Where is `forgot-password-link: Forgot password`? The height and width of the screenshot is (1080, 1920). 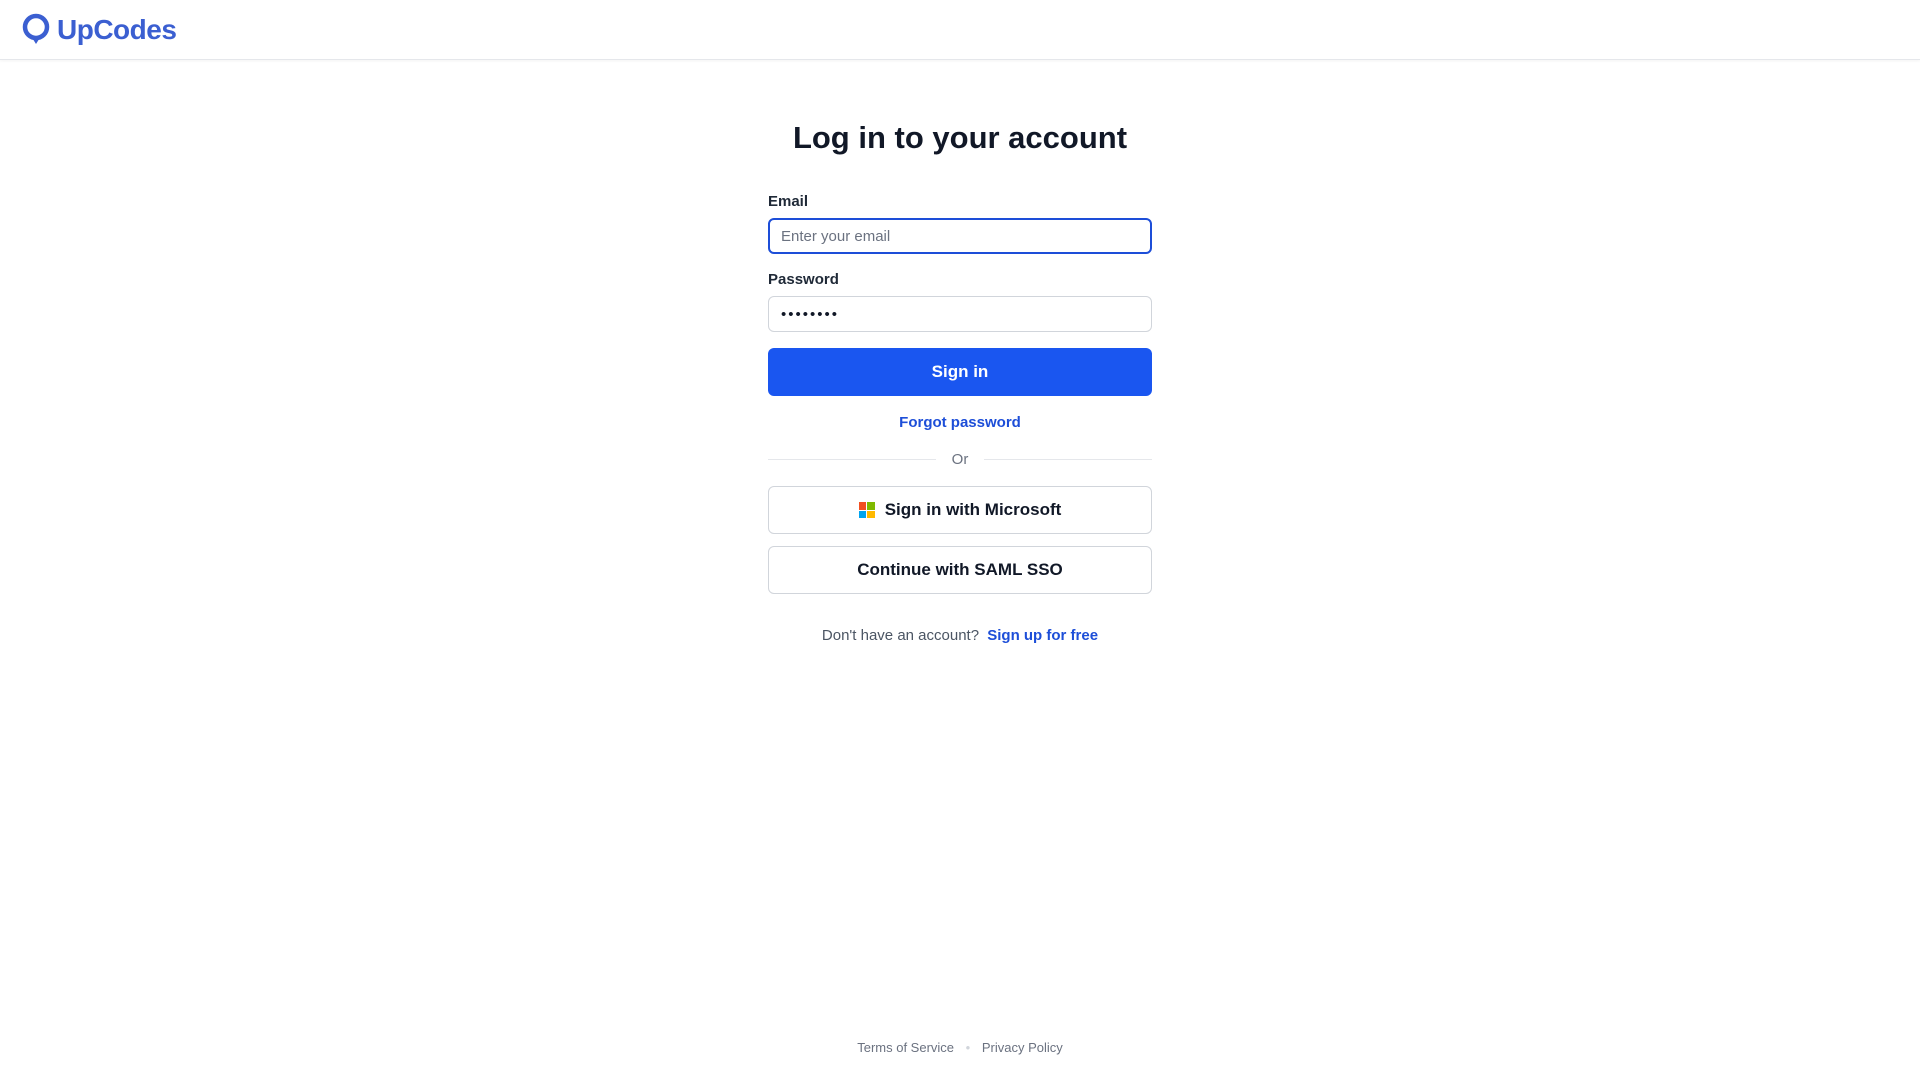
forgot-password-link: Forgot password is located at coordinates (960, 422).